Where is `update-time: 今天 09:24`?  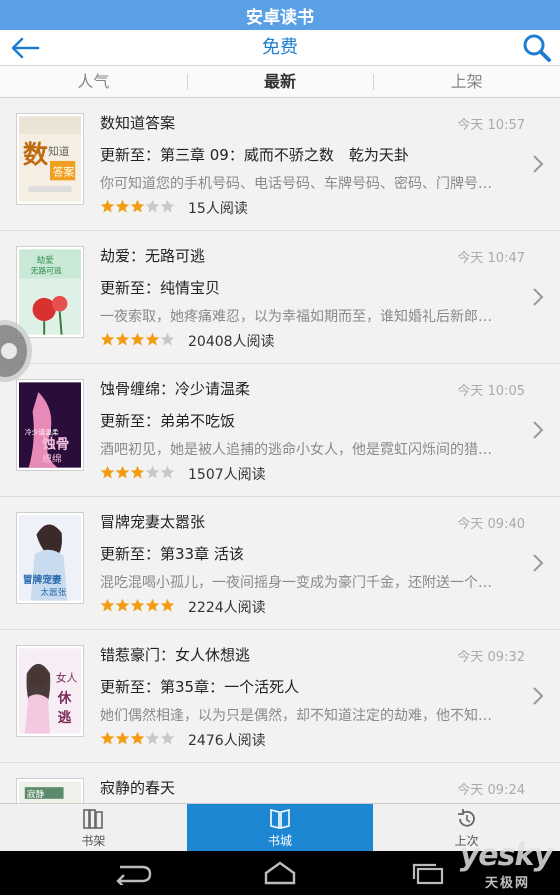 update-time: 今天 09:24 is located at coordinates (491, 790).